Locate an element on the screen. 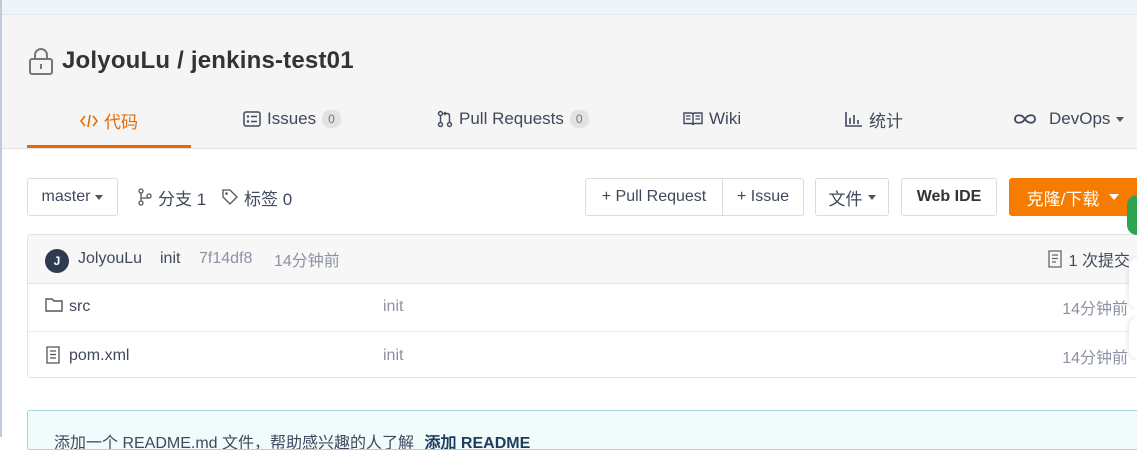 The width and height of the screenshot is (1137, 450). file-menu-button: 文件 is located at coordinates (852, 197).